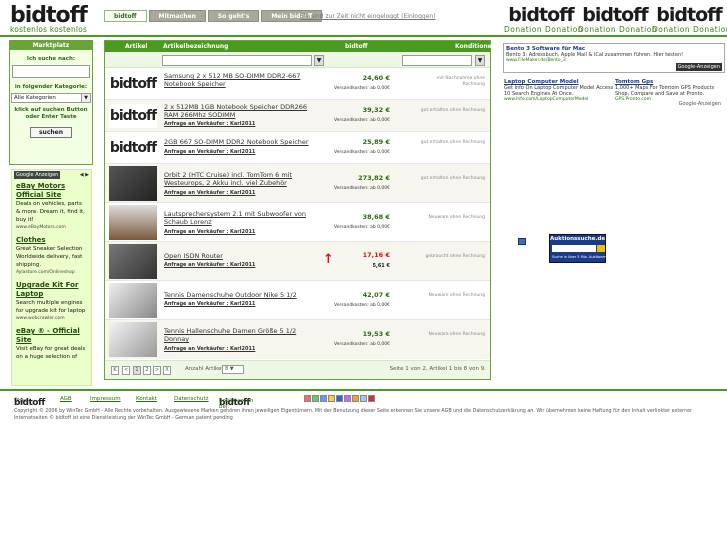  What do you see at coordinates (115, 370) in the screenshot?
I see `first-page-button: K` at bounding box center [115, 370].